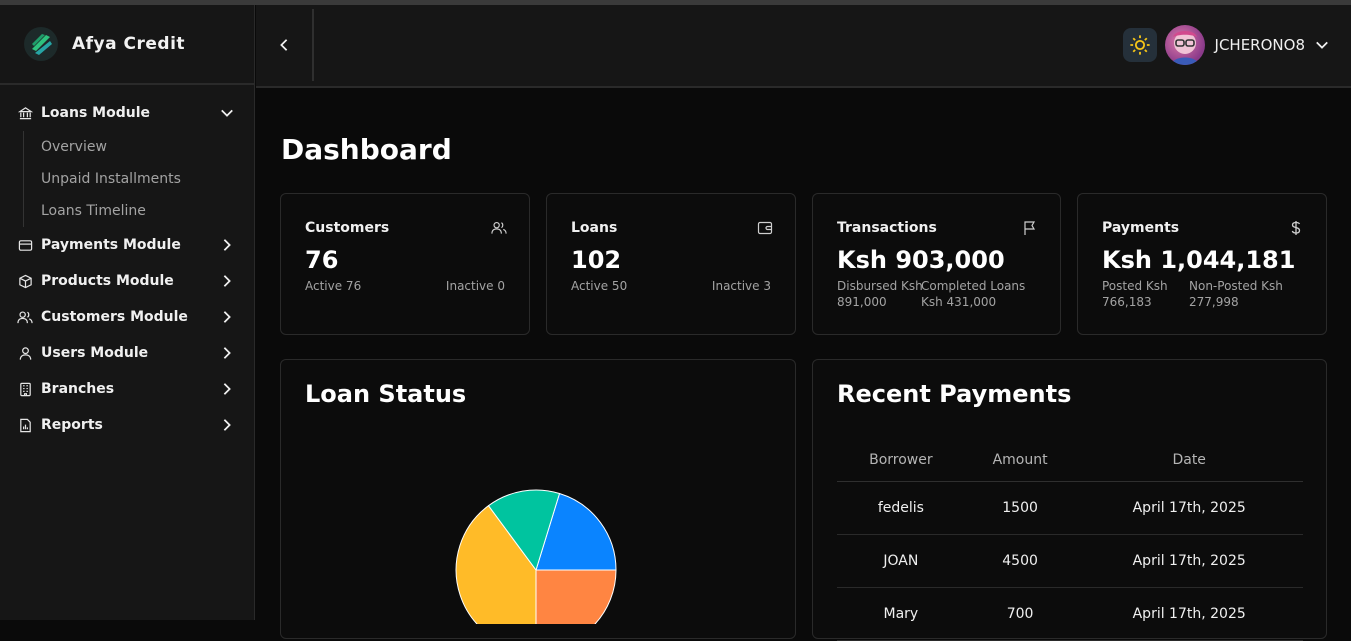 The image size is (1351, 641). Describe the element at coordinates (803, 46) in the screenshot. I see `top-bar: JCHERONO8` at that location.